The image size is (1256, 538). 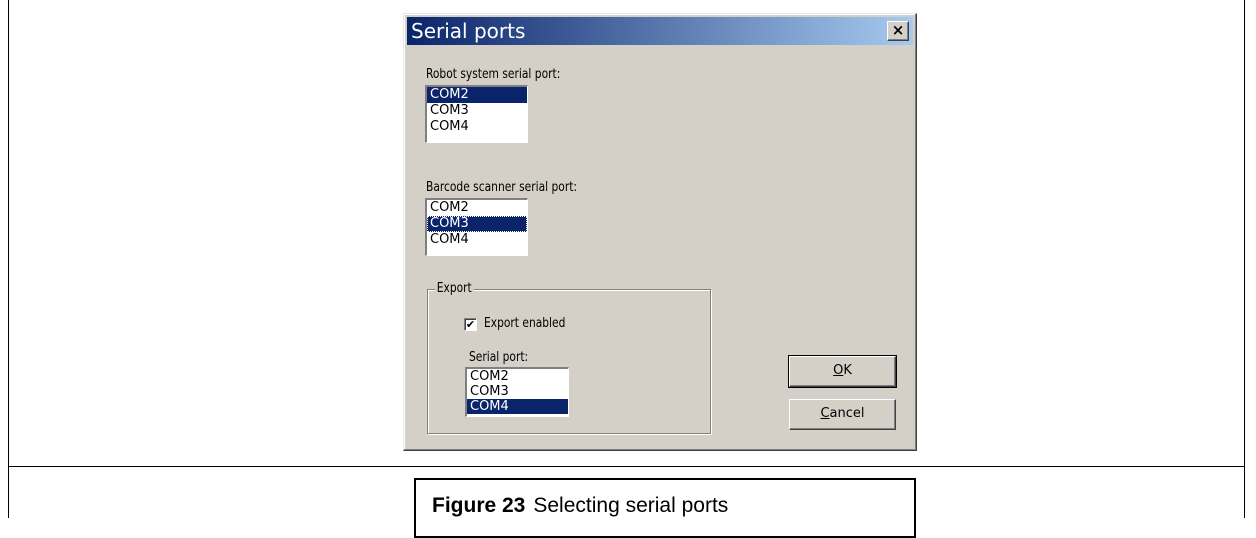 What do you see at coordinates (454, 288) in the screenshot?
I see `export-group-label: Export` at bounding box center [454, 288].